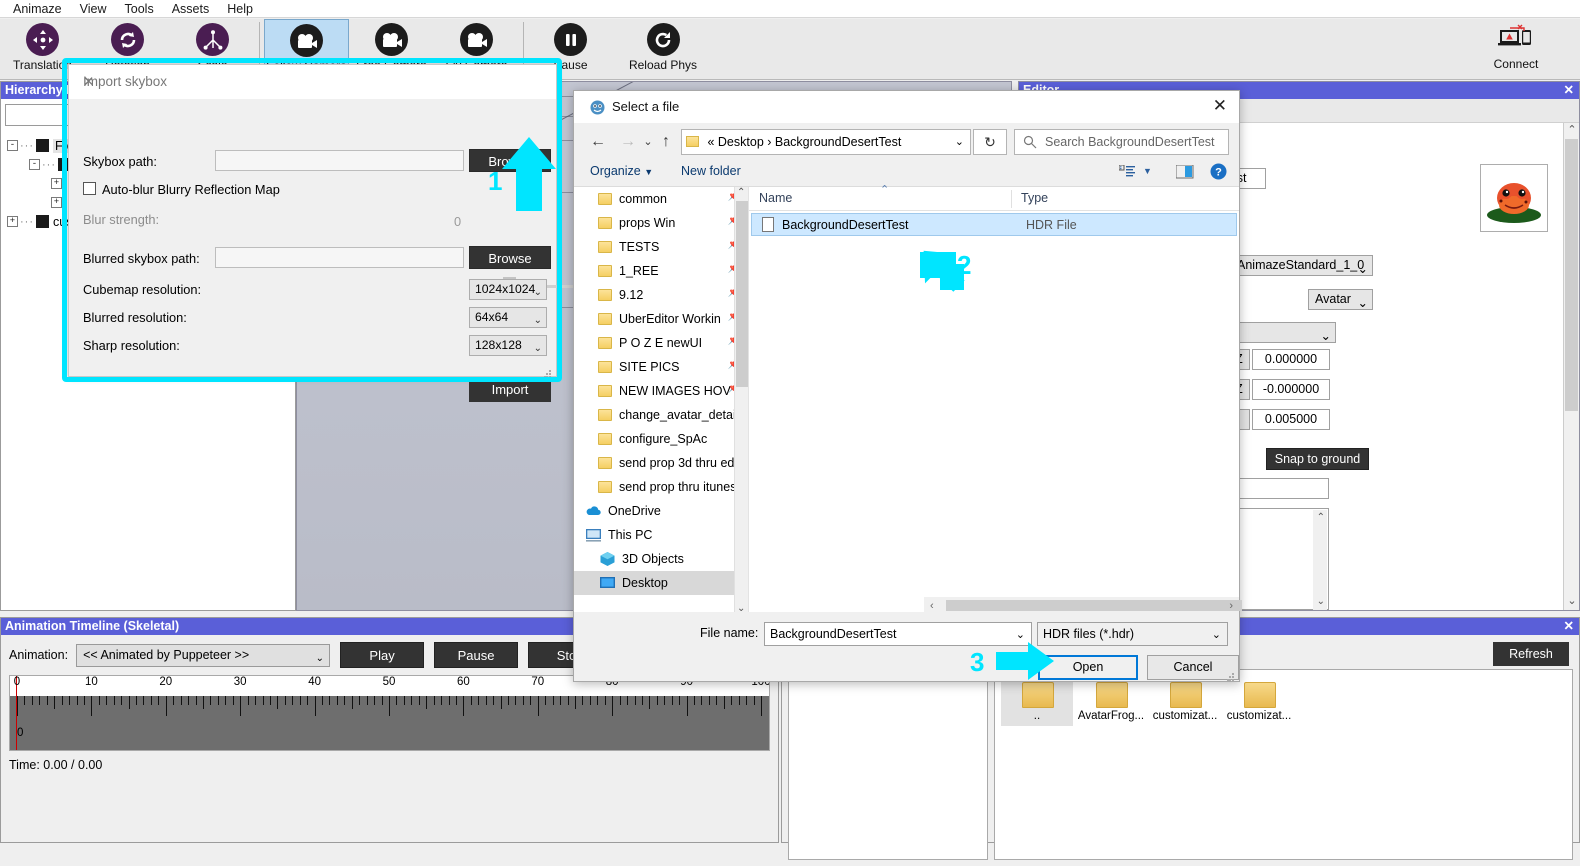 The width and height of the screenshot is (1580, 866). I want to click on snap-to-ground-button: Snap to ground, so click(1317, 459).